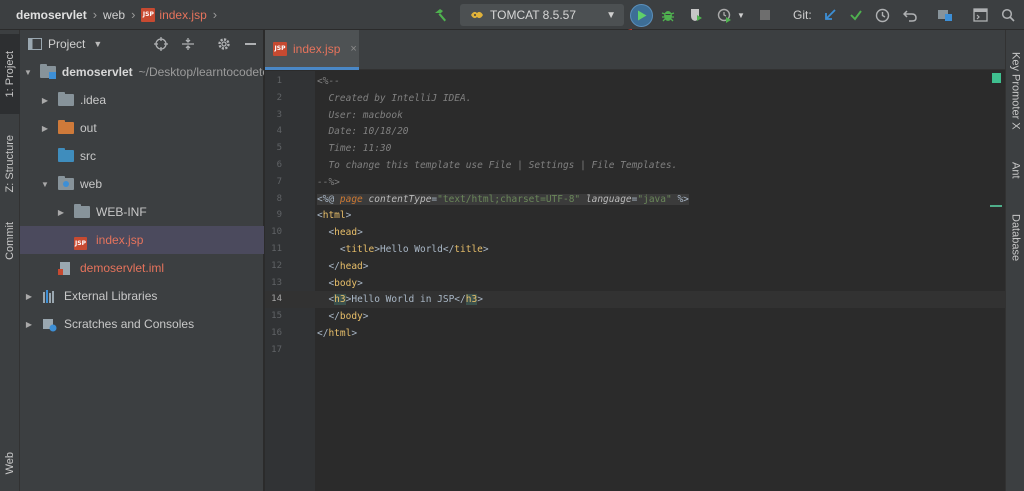 The height and width of the screenshot is (491, 1024). What do you see at coordinates (66, 44) in the screenshot?
I see `project-panel-title: Project` at bounding box center [66, 44].